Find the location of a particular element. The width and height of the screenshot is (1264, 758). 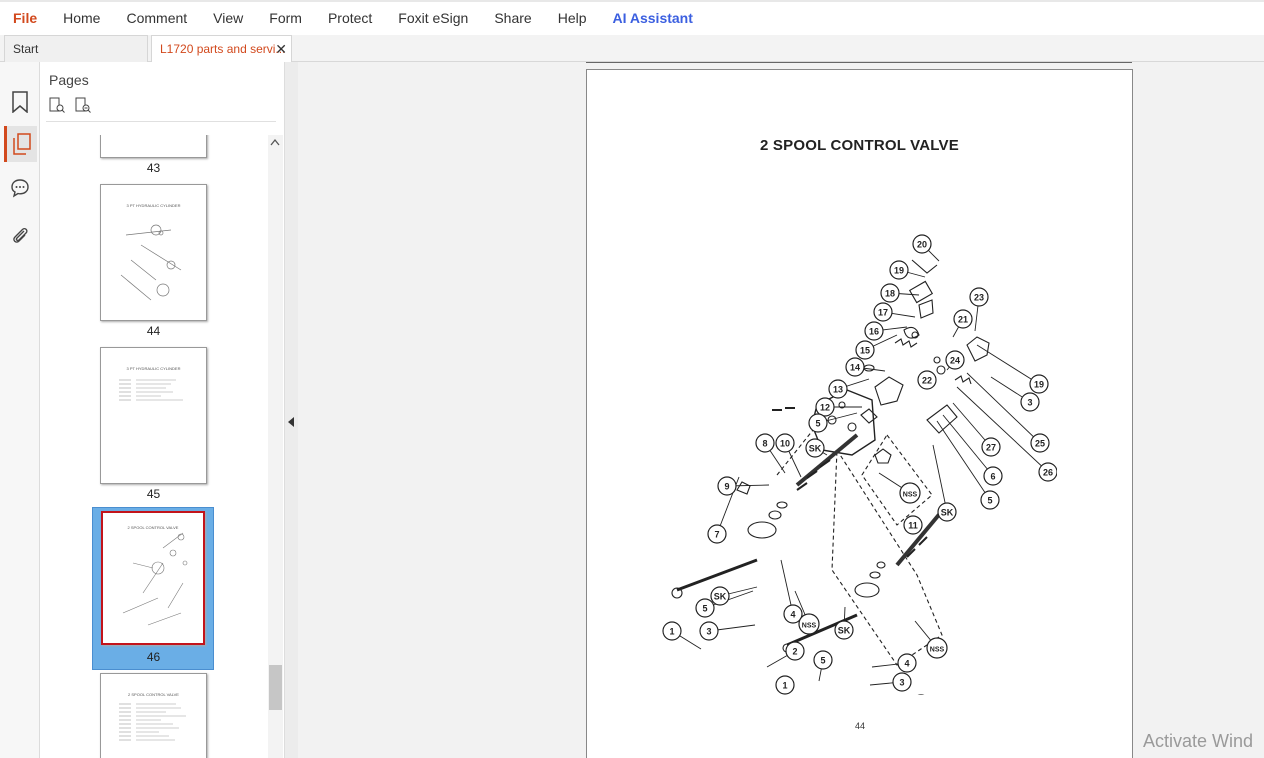

menu-protect: Protect is located at coordinates (350, 18).